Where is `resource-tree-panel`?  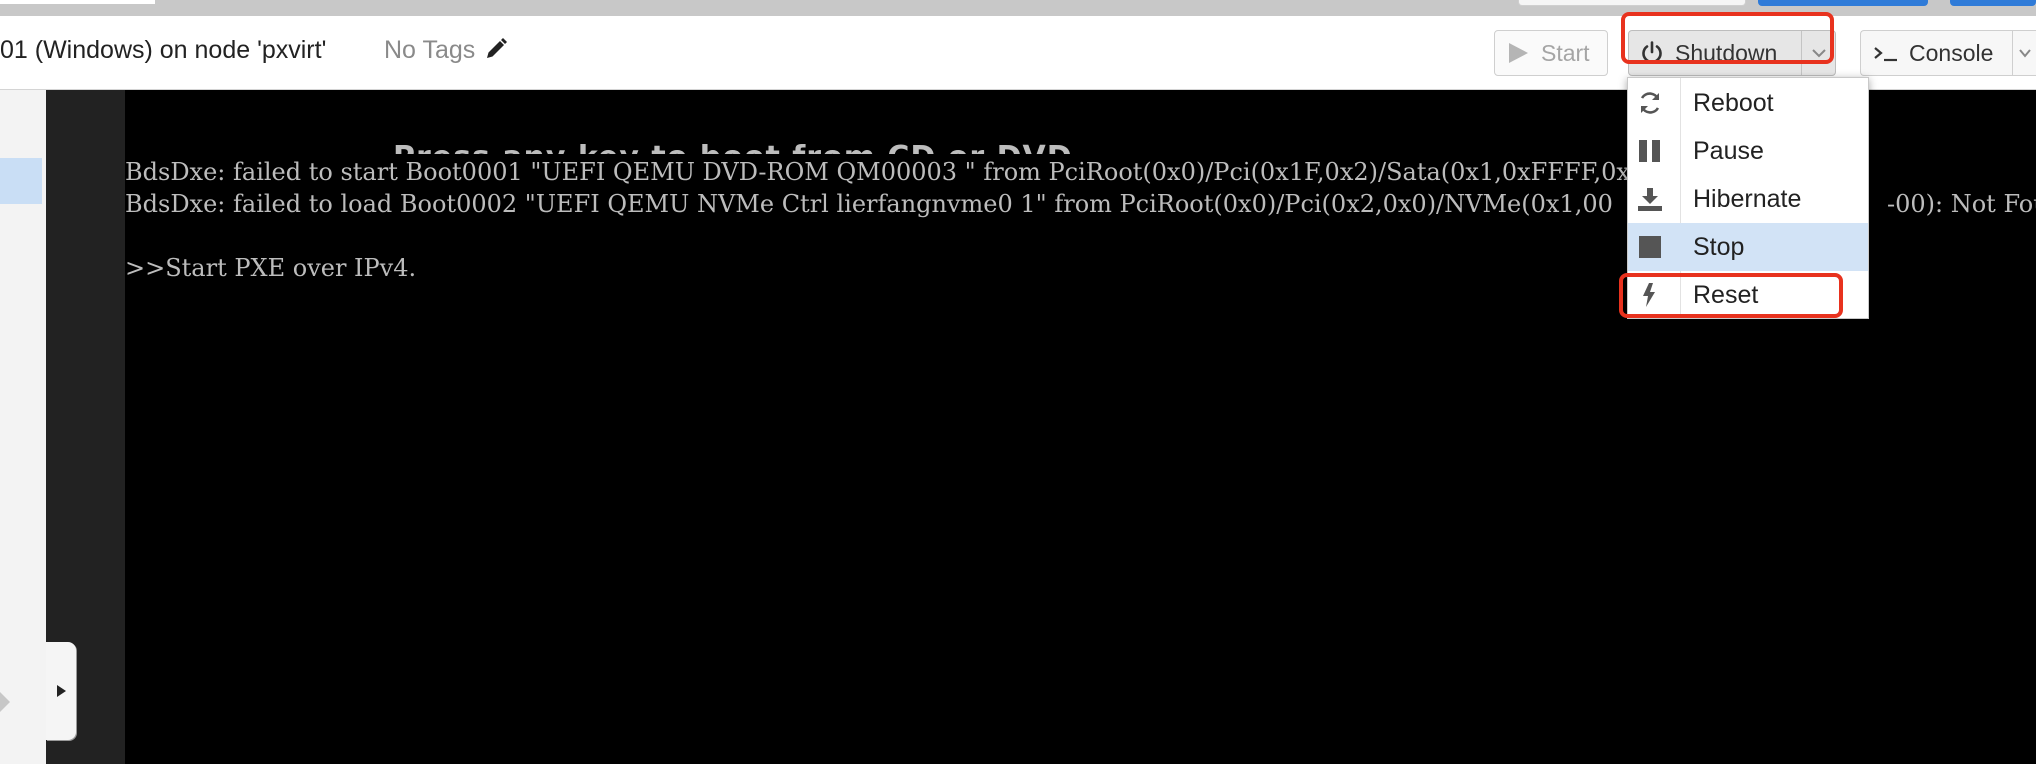
resource-tree-panel is located at coordinates (23, 427).